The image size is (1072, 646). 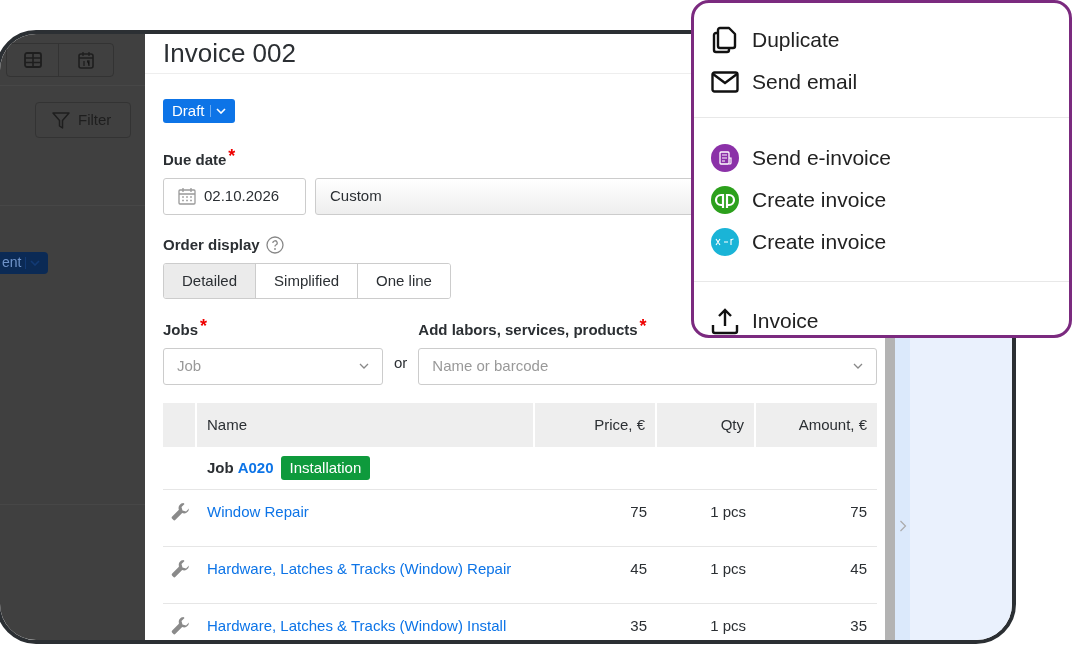 What do you see at coordinates (180, 330) in the screenshot?
I see `field-label: Jobs` at bounding box center [180, 330].